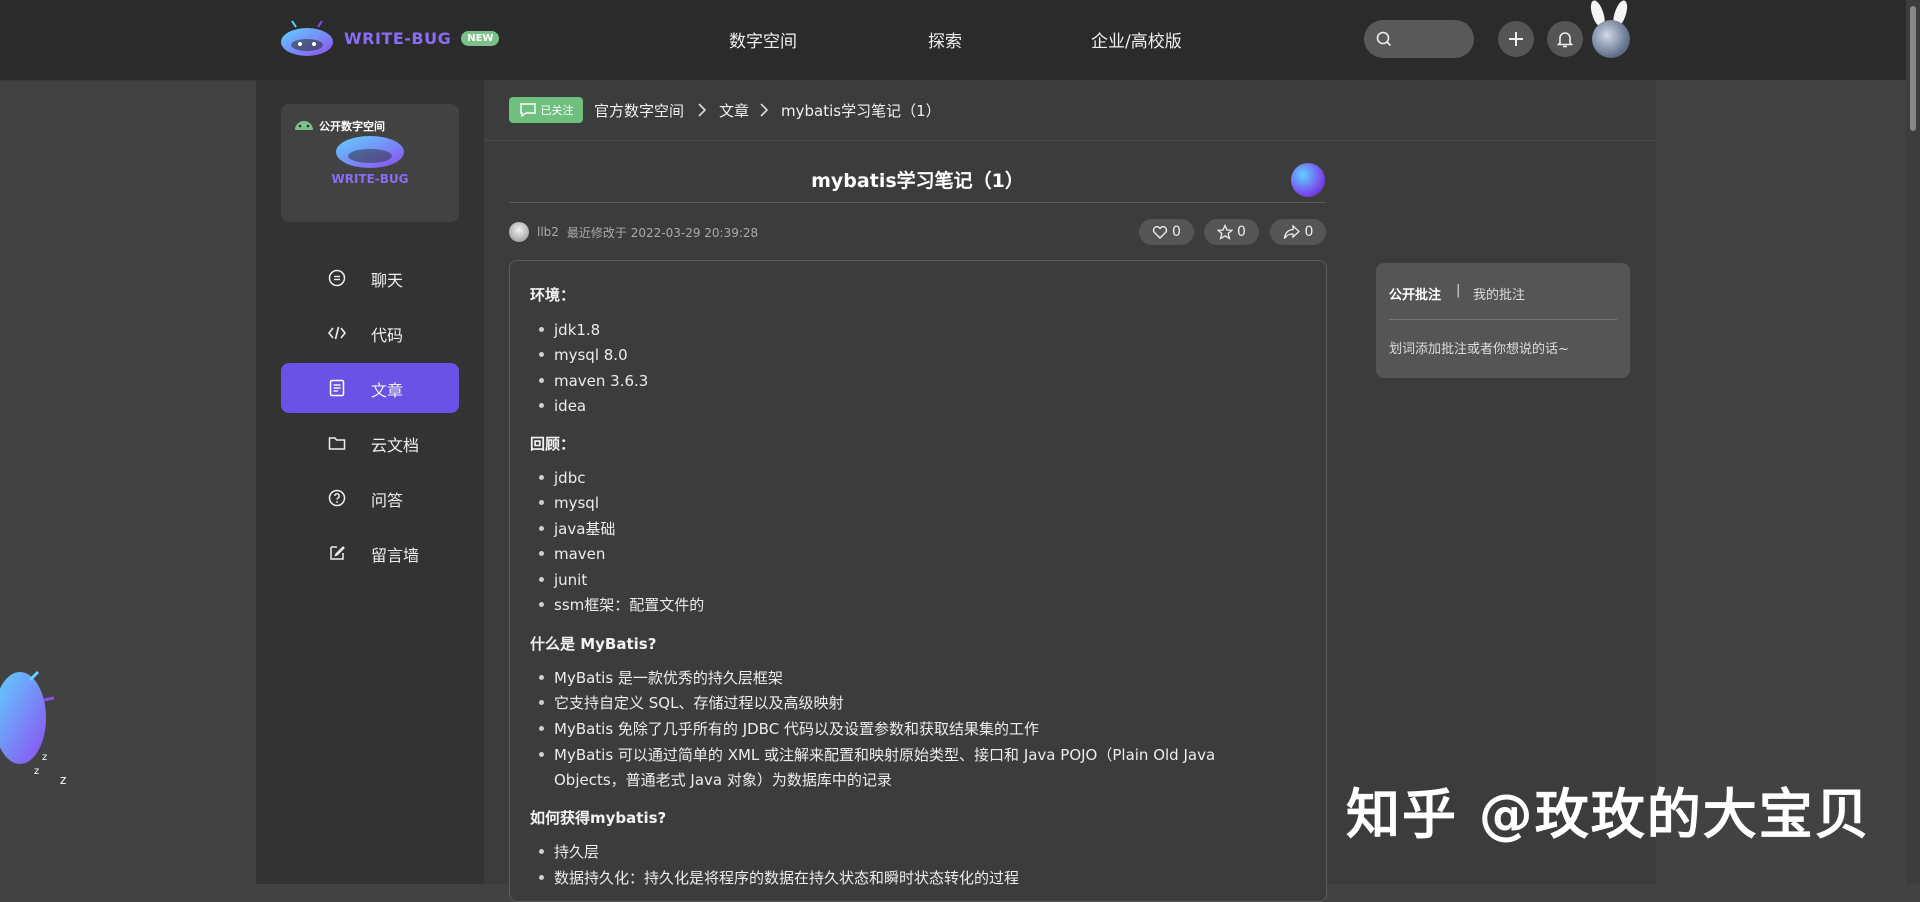 This screenshot has width=1920, height=902. What do you see at coordinates (370, 553) in the screenshot?
I see `sidebar-item-message-wall: 留言墙` at bounding box center [370, 553].